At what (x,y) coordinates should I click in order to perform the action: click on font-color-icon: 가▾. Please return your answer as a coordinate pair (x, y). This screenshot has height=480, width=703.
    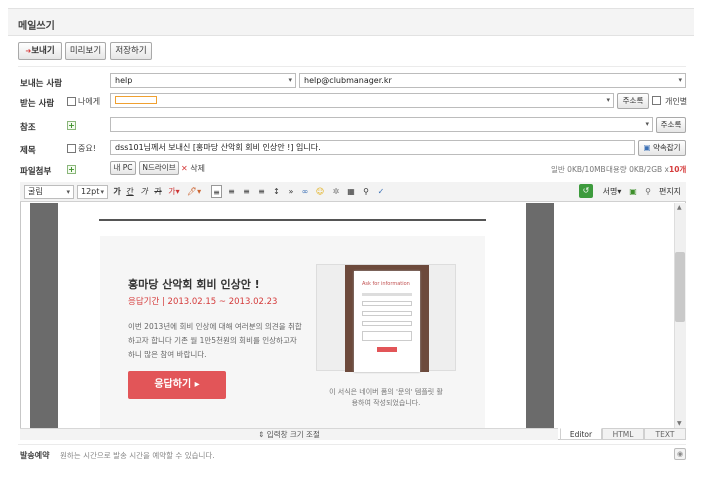
    Looking at the image, I should click on (174, 191).